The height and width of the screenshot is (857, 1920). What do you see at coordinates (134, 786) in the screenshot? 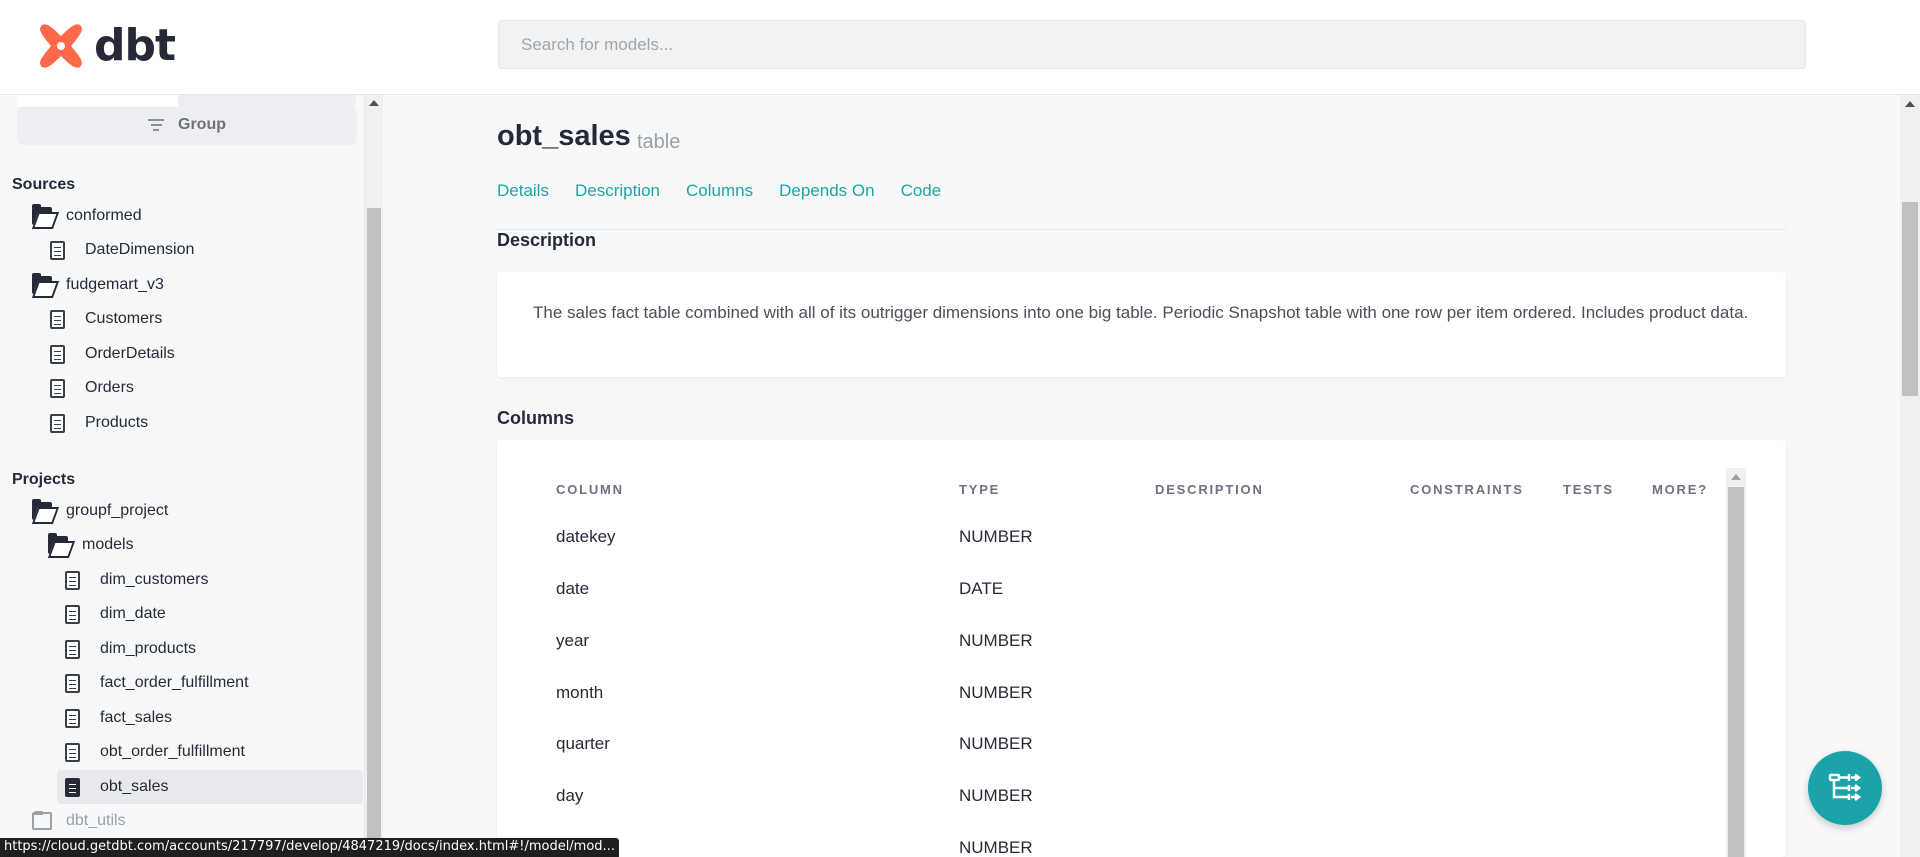
I see `tree-item-label: obt_sales` at bounding box center [134, 786].